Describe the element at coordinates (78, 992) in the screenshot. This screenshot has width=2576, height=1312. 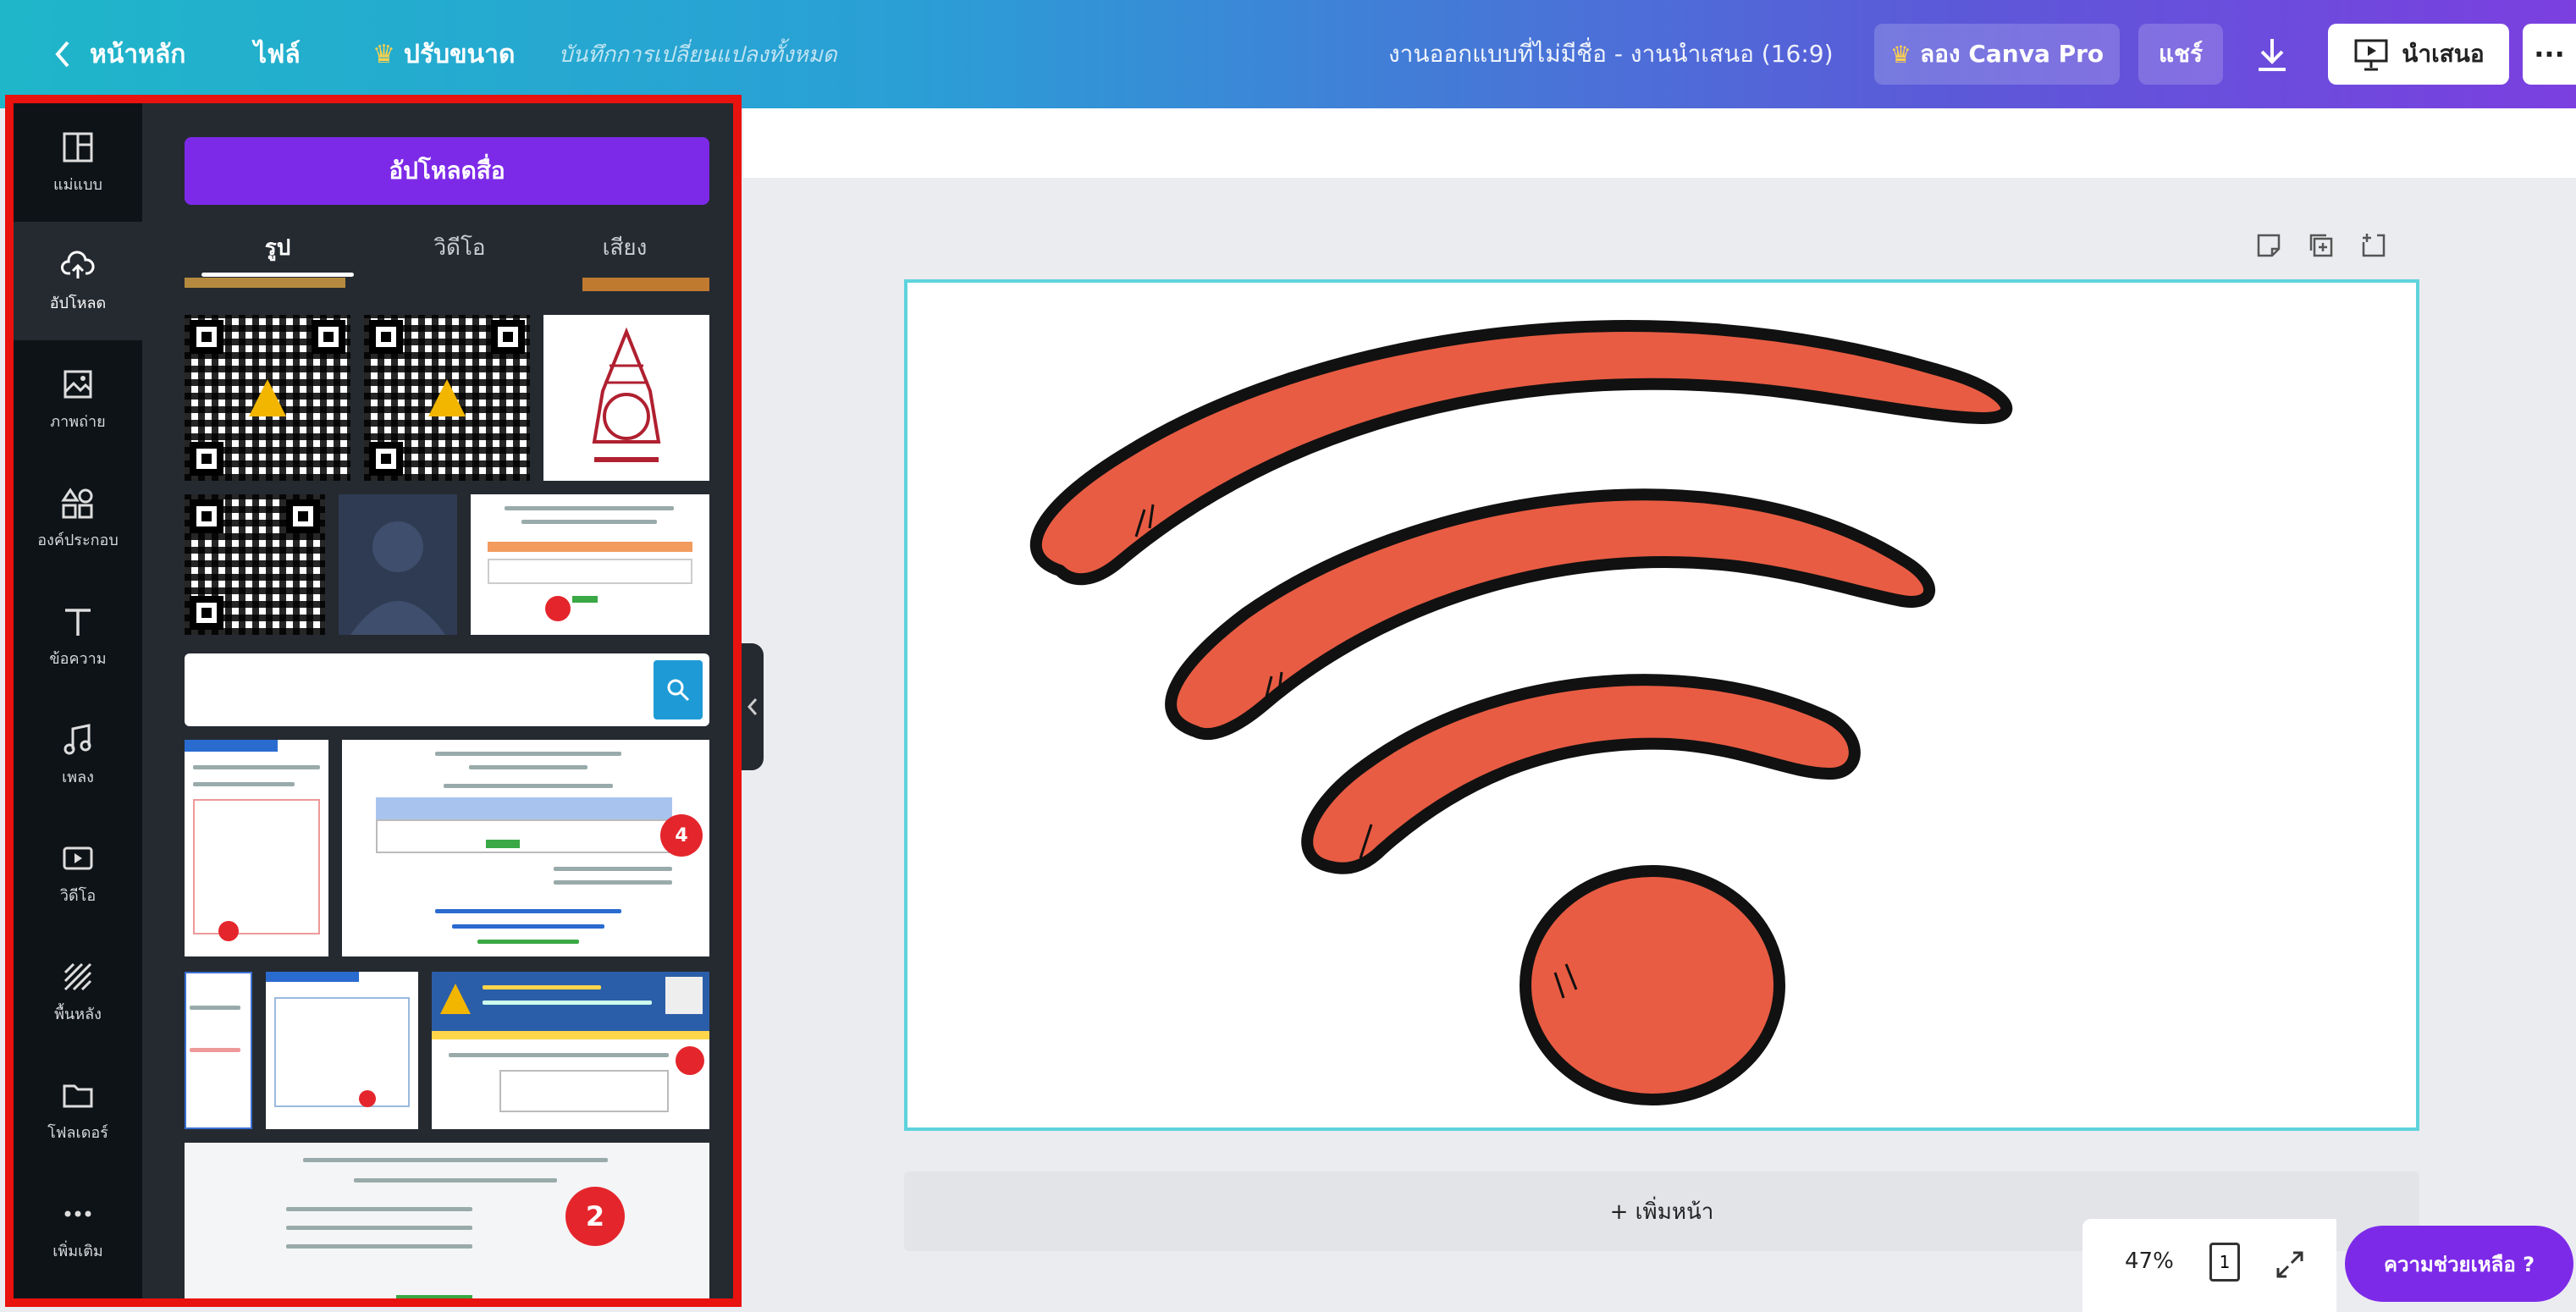
I see `rail-item-background: พื้นหลัง` at that location.